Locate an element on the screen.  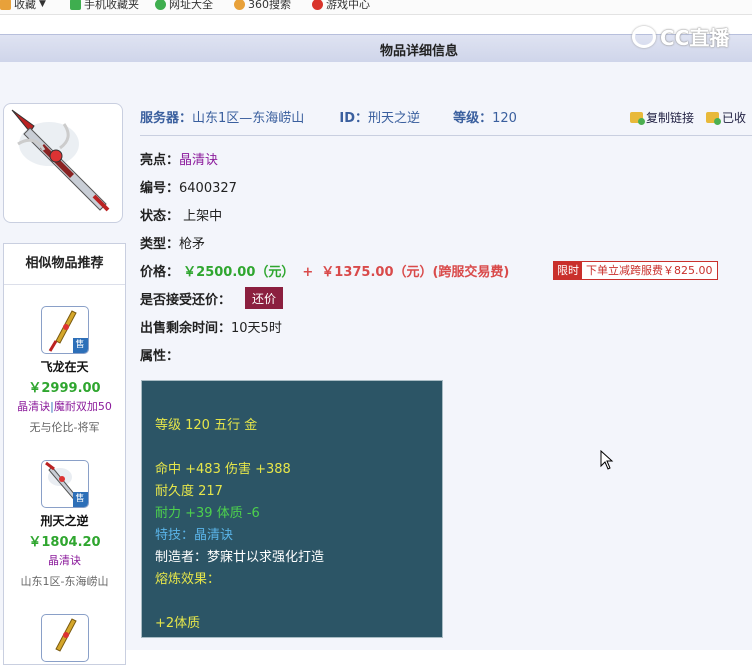
bookmark-label: 手机收藏夹 is located at coordinates (111, 5).